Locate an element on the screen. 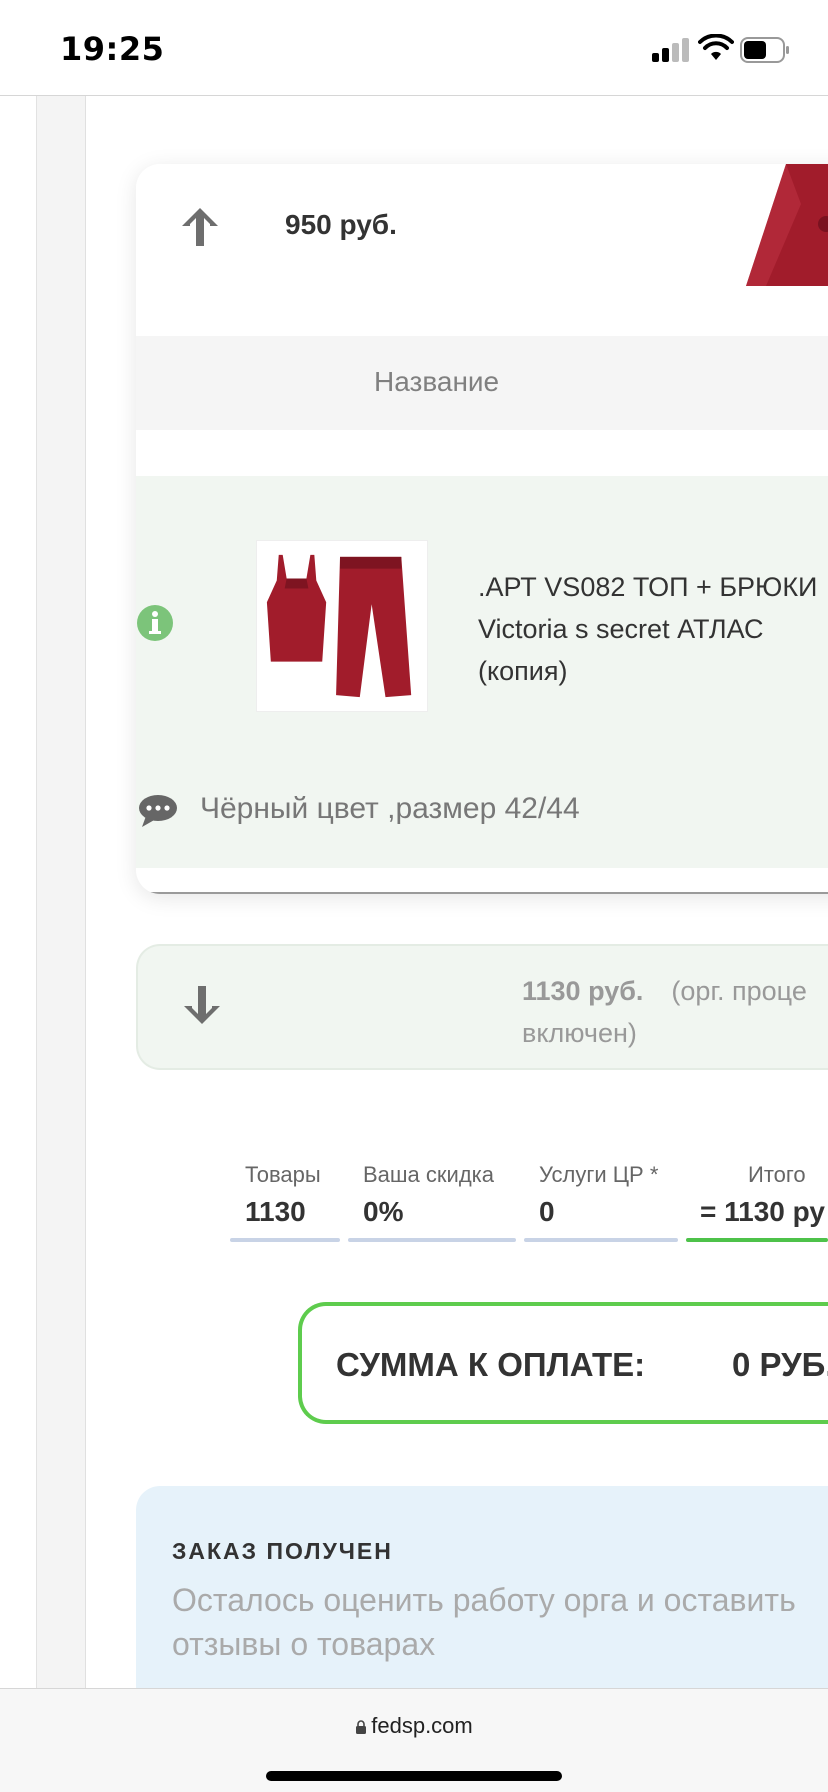 This screenshot has height=1792, width=828. product-image is located at coordinates (342, 626).